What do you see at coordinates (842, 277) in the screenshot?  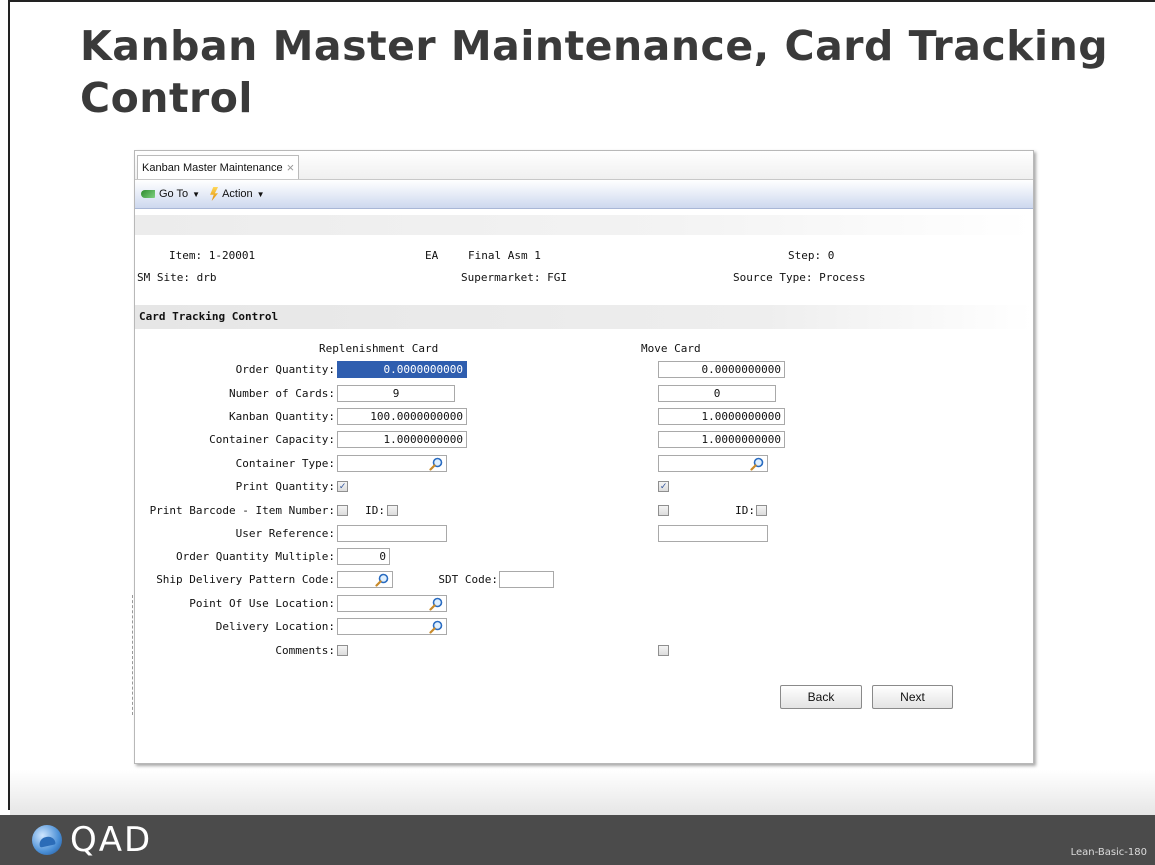 I see `source-type-value: Process` at bounding box center [842, 277].